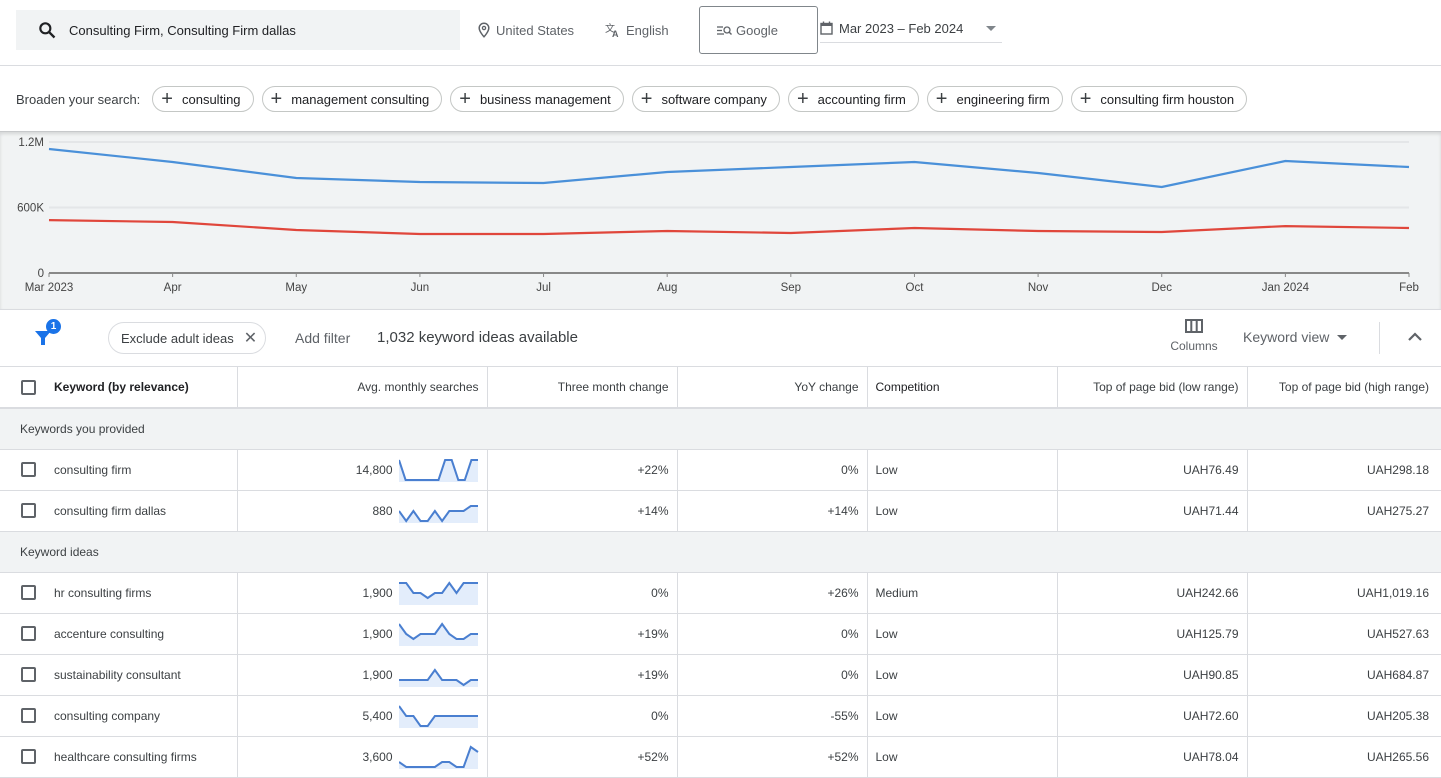  I want to click on series-line-mobile, so click(729, 227).